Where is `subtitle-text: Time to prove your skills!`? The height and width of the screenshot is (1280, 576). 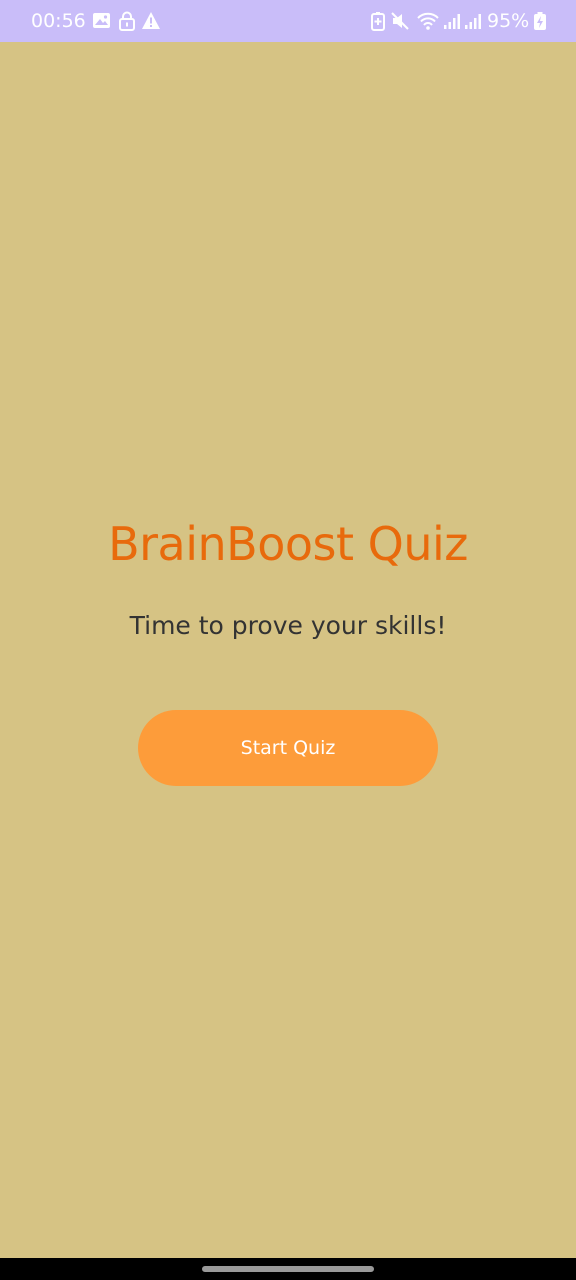
subtitle-text: Time to prove your skills! is located at coordinates (288, 625).